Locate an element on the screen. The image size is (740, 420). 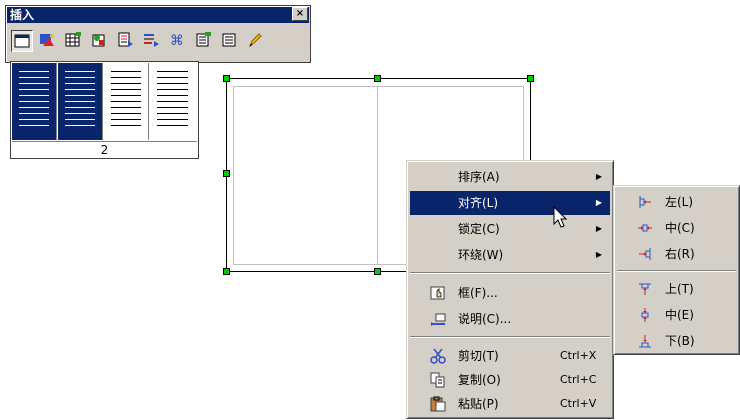
insert-doc-icon is located at coordinates (204, 41).